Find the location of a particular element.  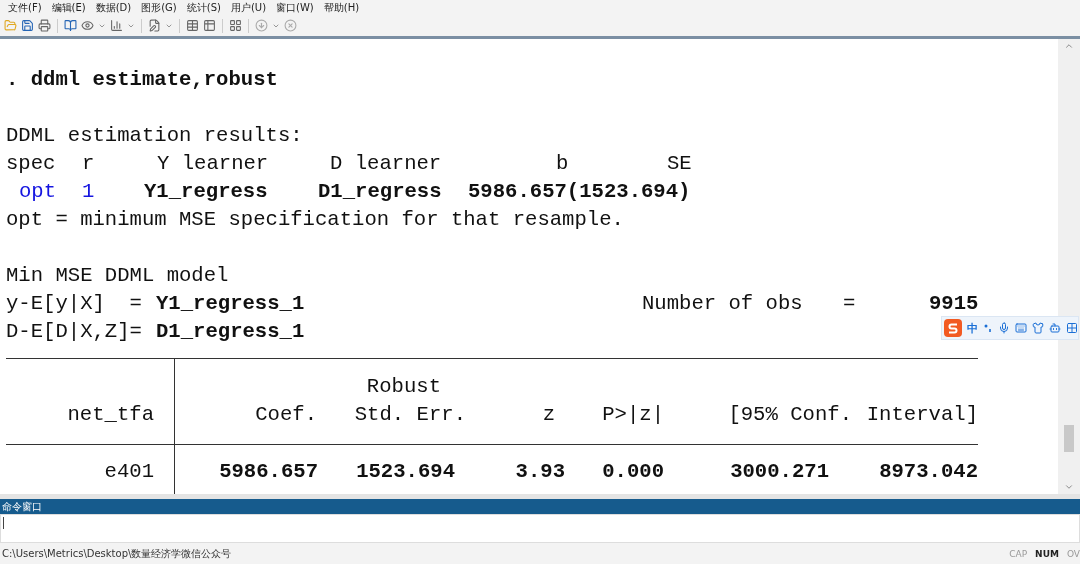

menu-item: 窗口(W) is located at coordinates (295, 7).